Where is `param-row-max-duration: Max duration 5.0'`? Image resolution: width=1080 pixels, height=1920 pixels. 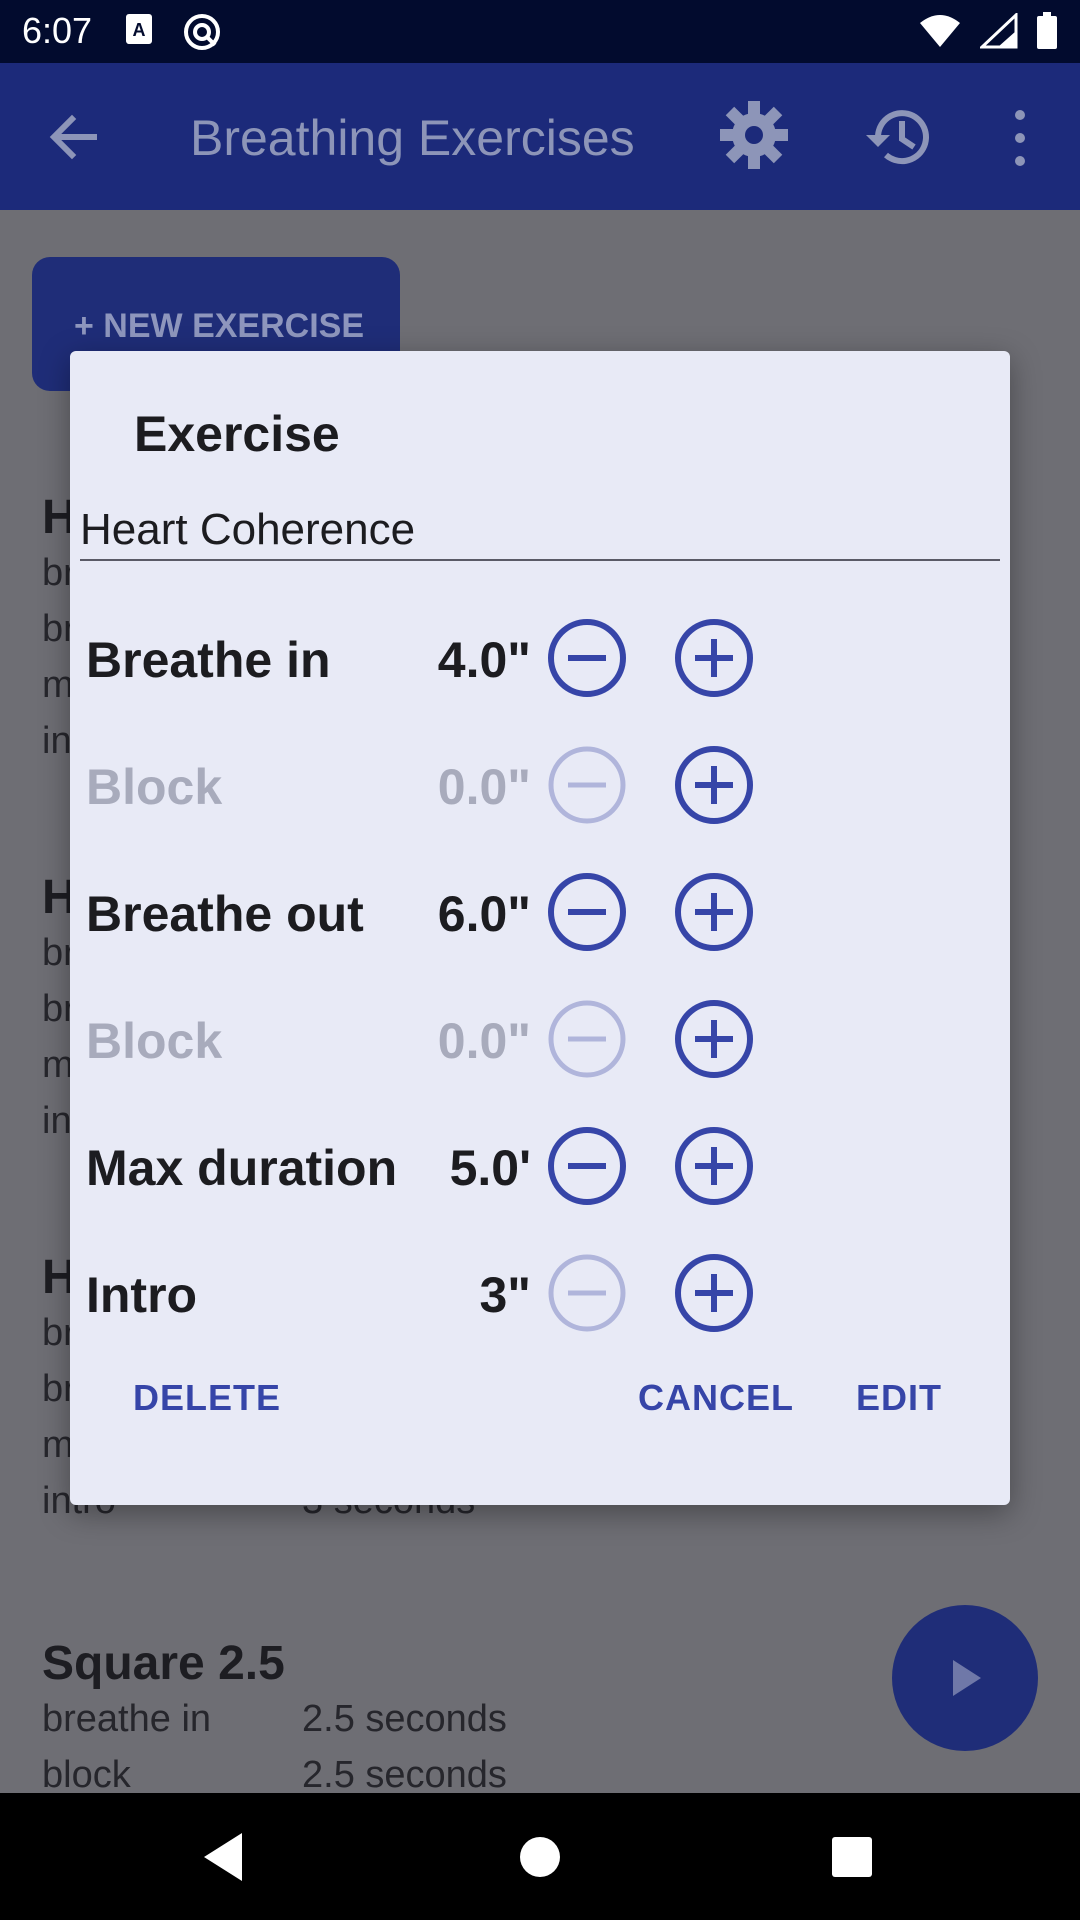 param-row-max-duration: Max duration 5.0' is located at coordinates (446, 1170).